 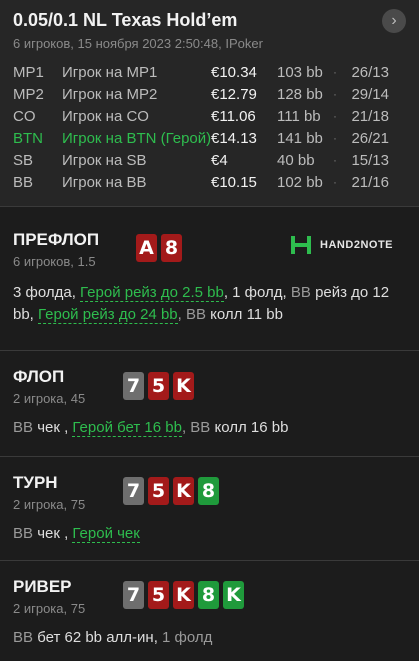 I want to click on player-name: Игрок на BB, so click(x=104, y=182).